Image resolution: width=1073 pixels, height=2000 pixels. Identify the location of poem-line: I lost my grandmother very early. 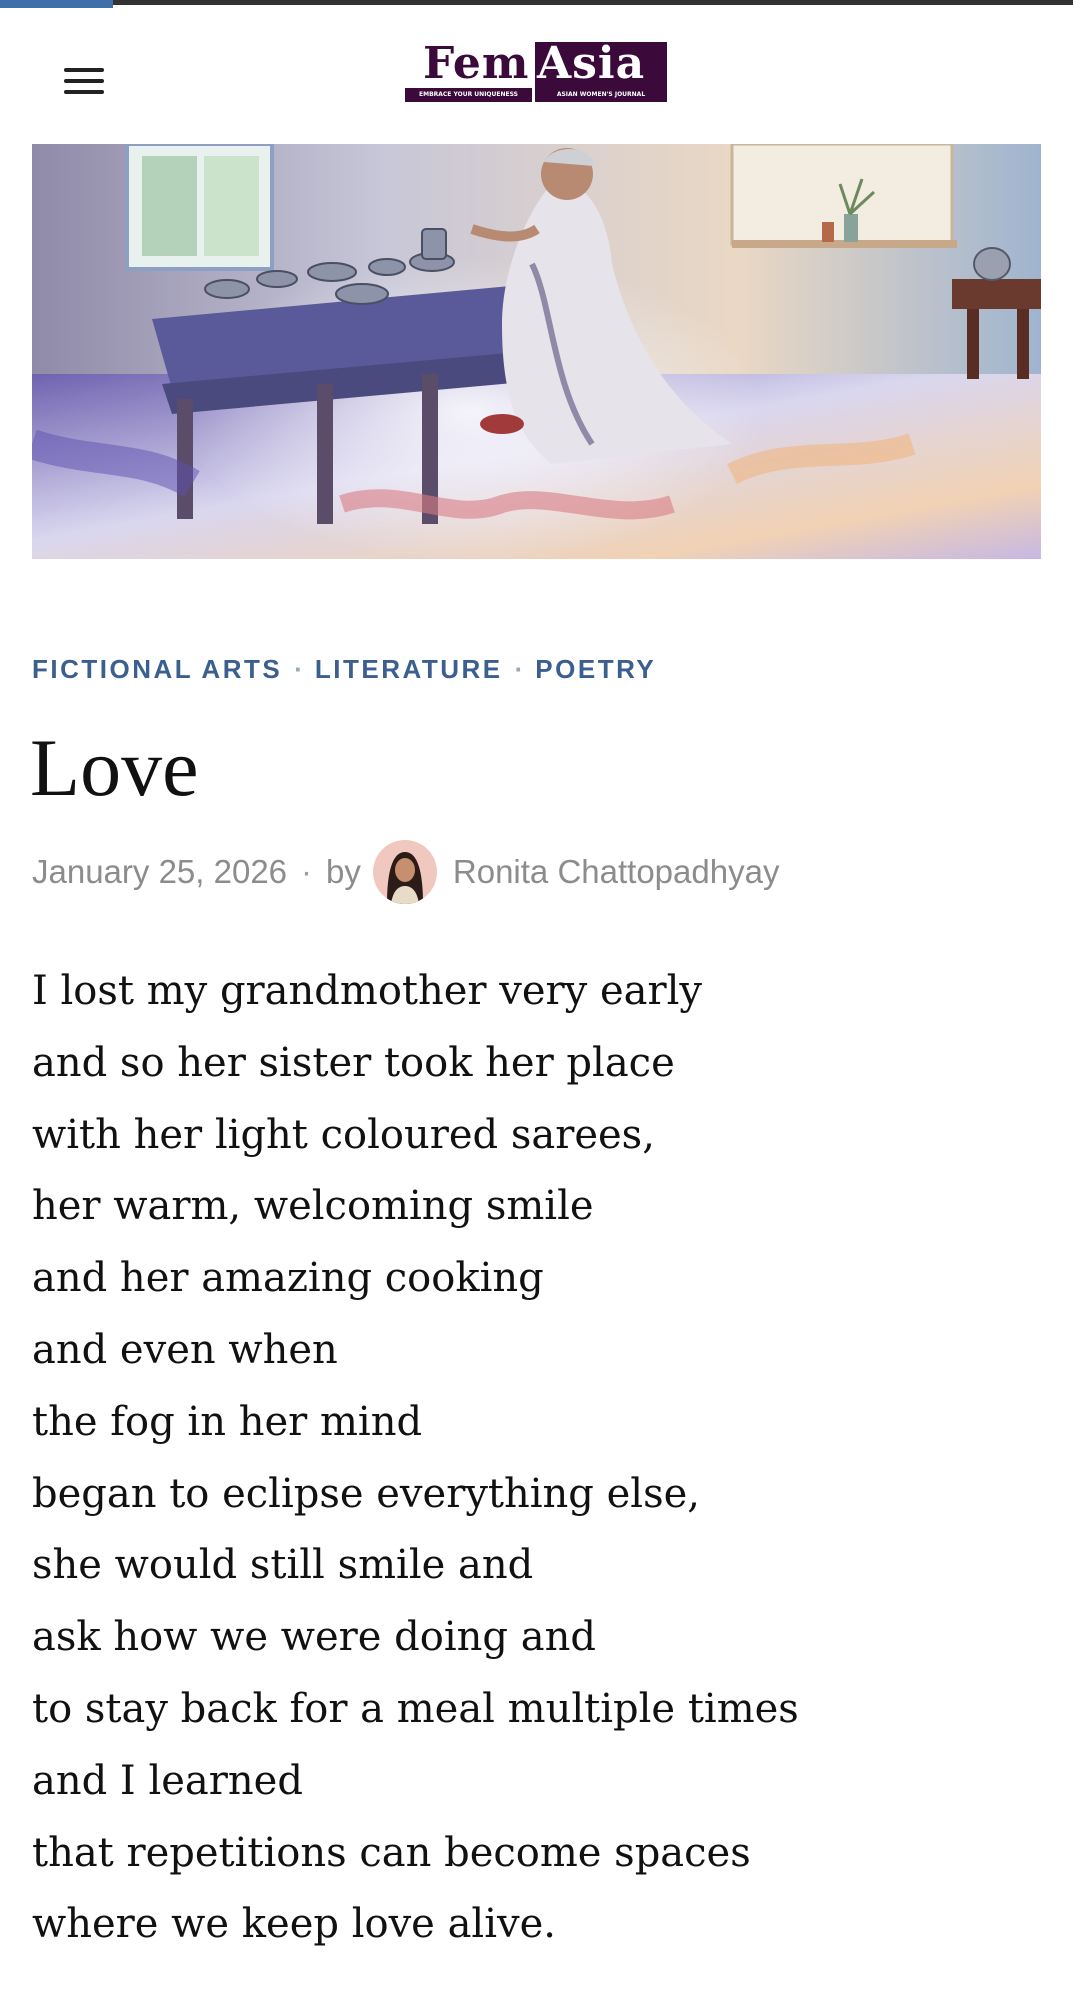
(367, 991).